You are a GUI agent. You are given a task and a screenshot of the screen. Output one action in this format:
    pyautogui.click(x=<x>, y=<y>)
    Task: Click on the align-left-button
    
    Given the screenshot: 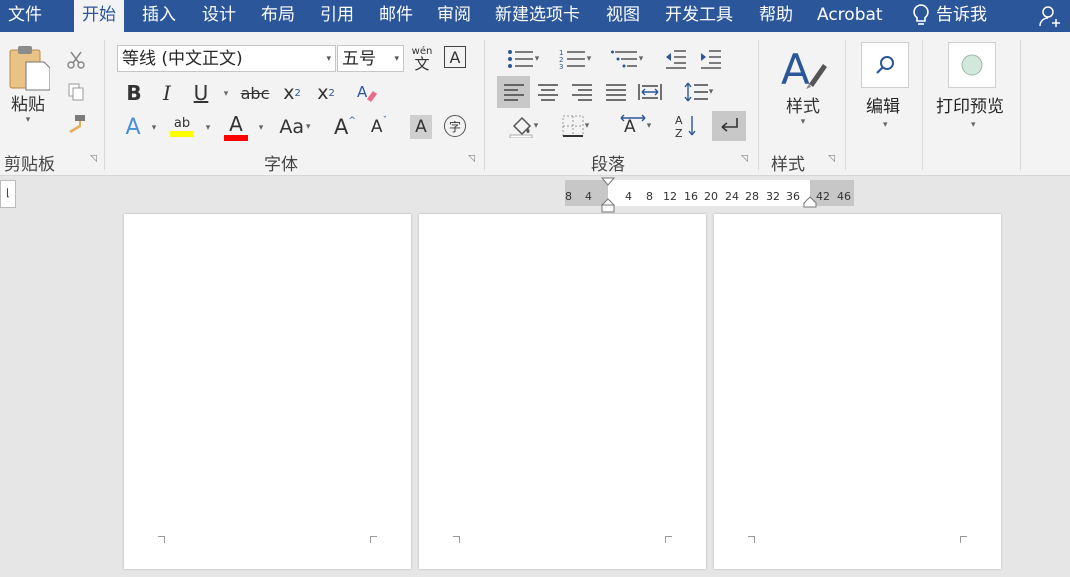 What is the action you would take?
    pyautogui.click(x=513, y=92)
    